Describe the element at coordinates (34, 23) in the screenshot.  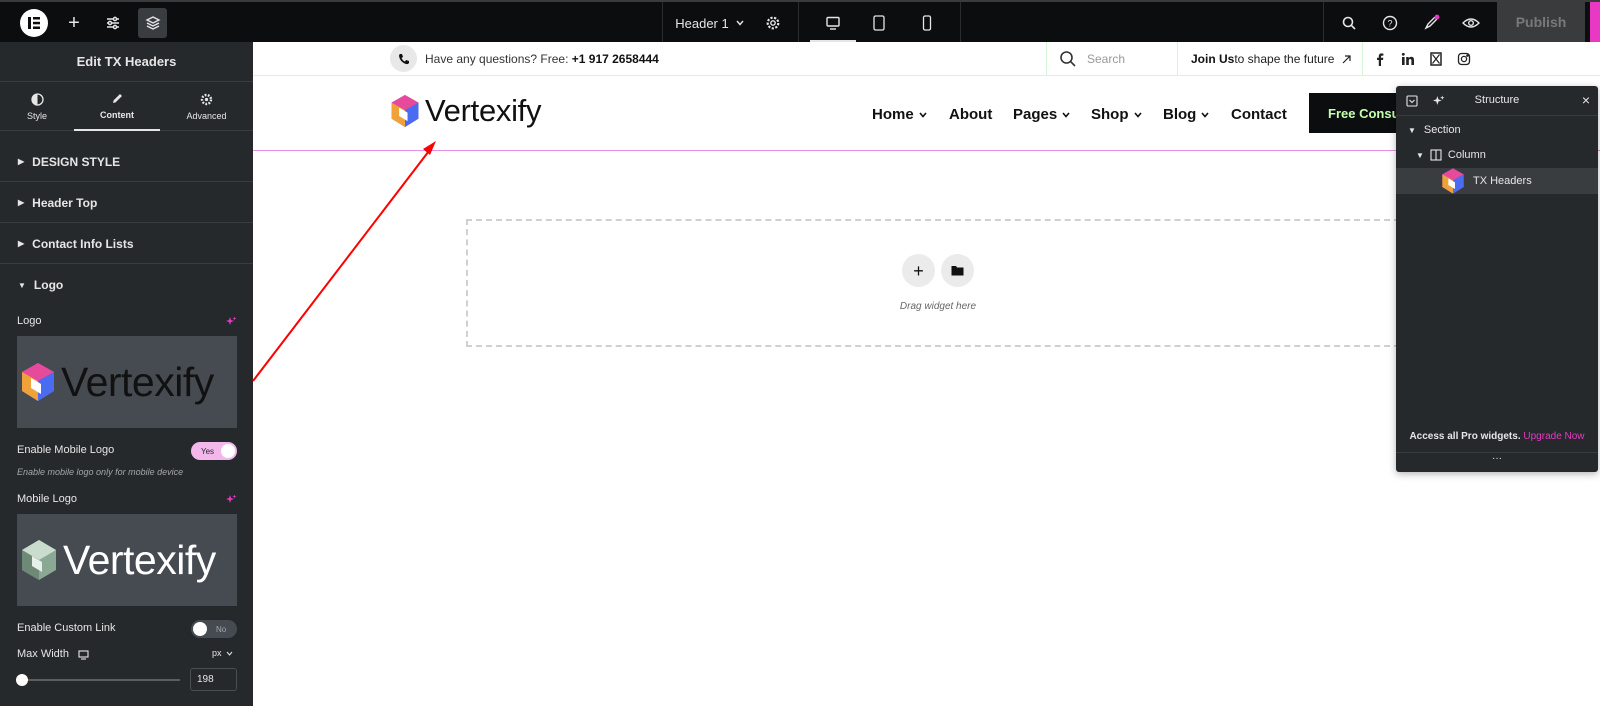
I see `elementor-logo-icon` at that location.